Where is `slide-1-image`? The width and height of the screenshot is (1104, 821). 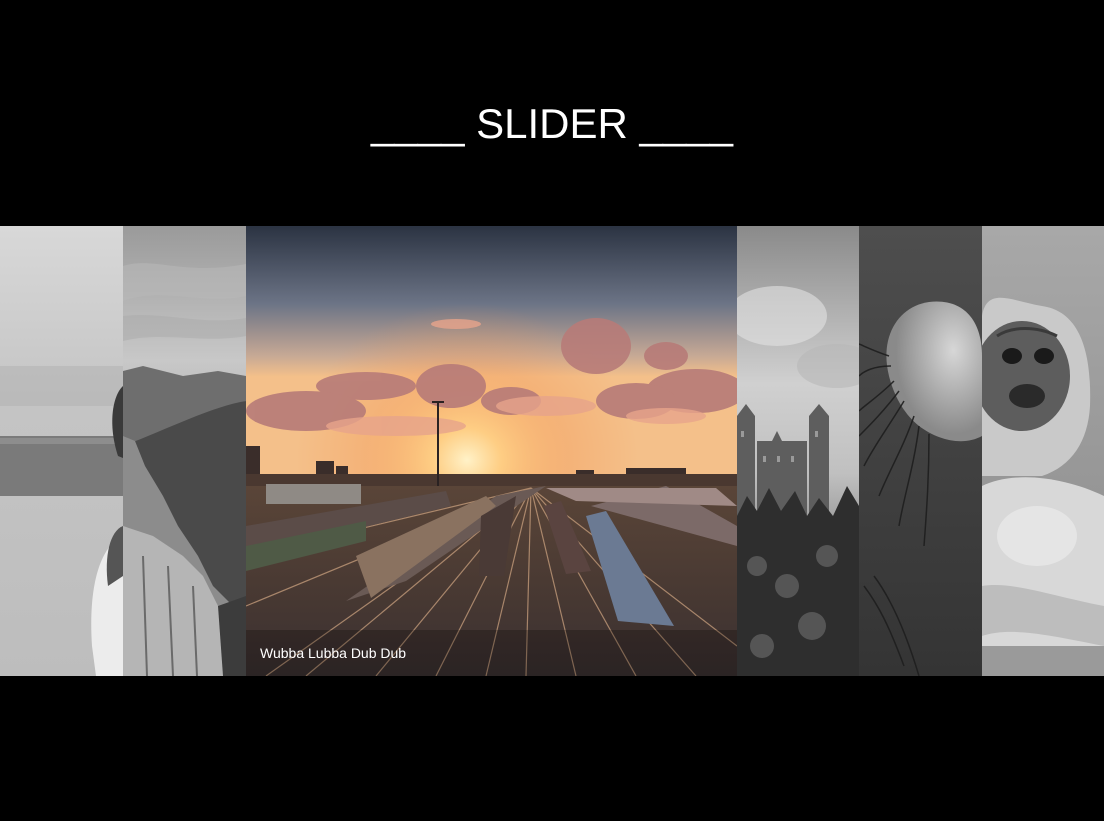
slide-1-image is located at coordinates (61, 451).